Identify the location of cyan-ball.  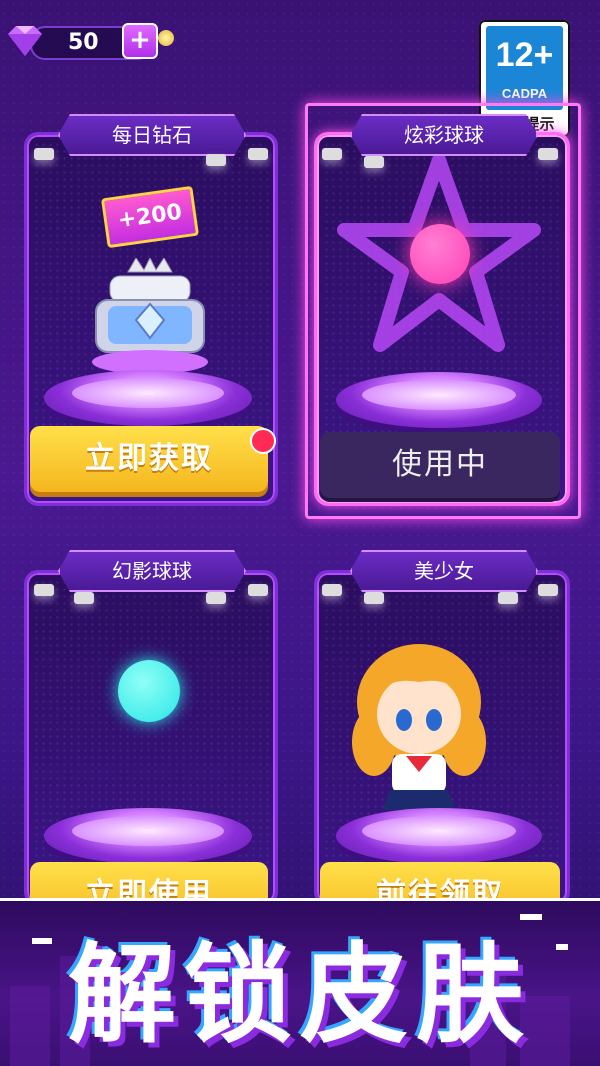
(149, 691).